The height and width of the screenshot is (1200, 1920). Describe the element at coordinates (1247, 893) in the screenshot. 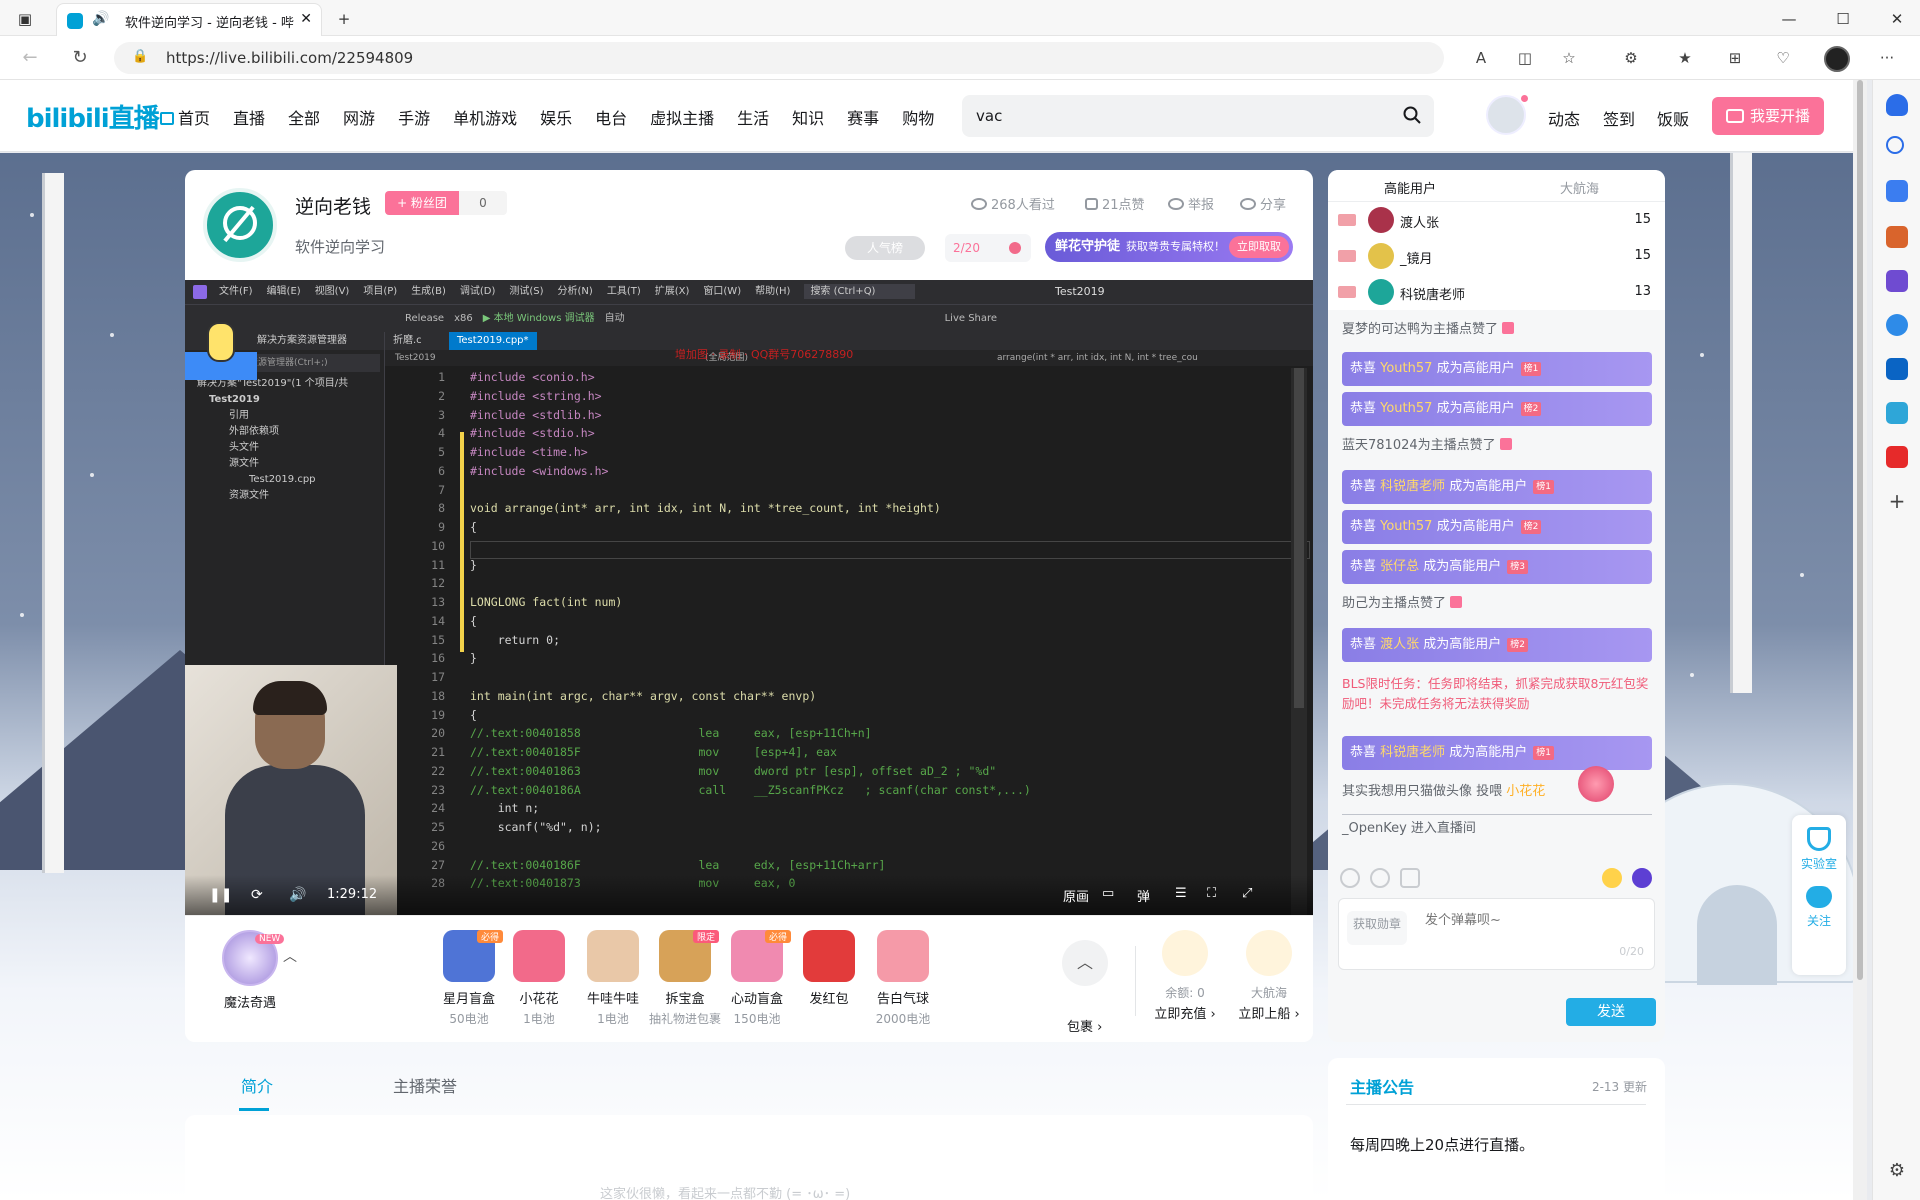

I see `fullscreen-icon: ⤢` at that location.